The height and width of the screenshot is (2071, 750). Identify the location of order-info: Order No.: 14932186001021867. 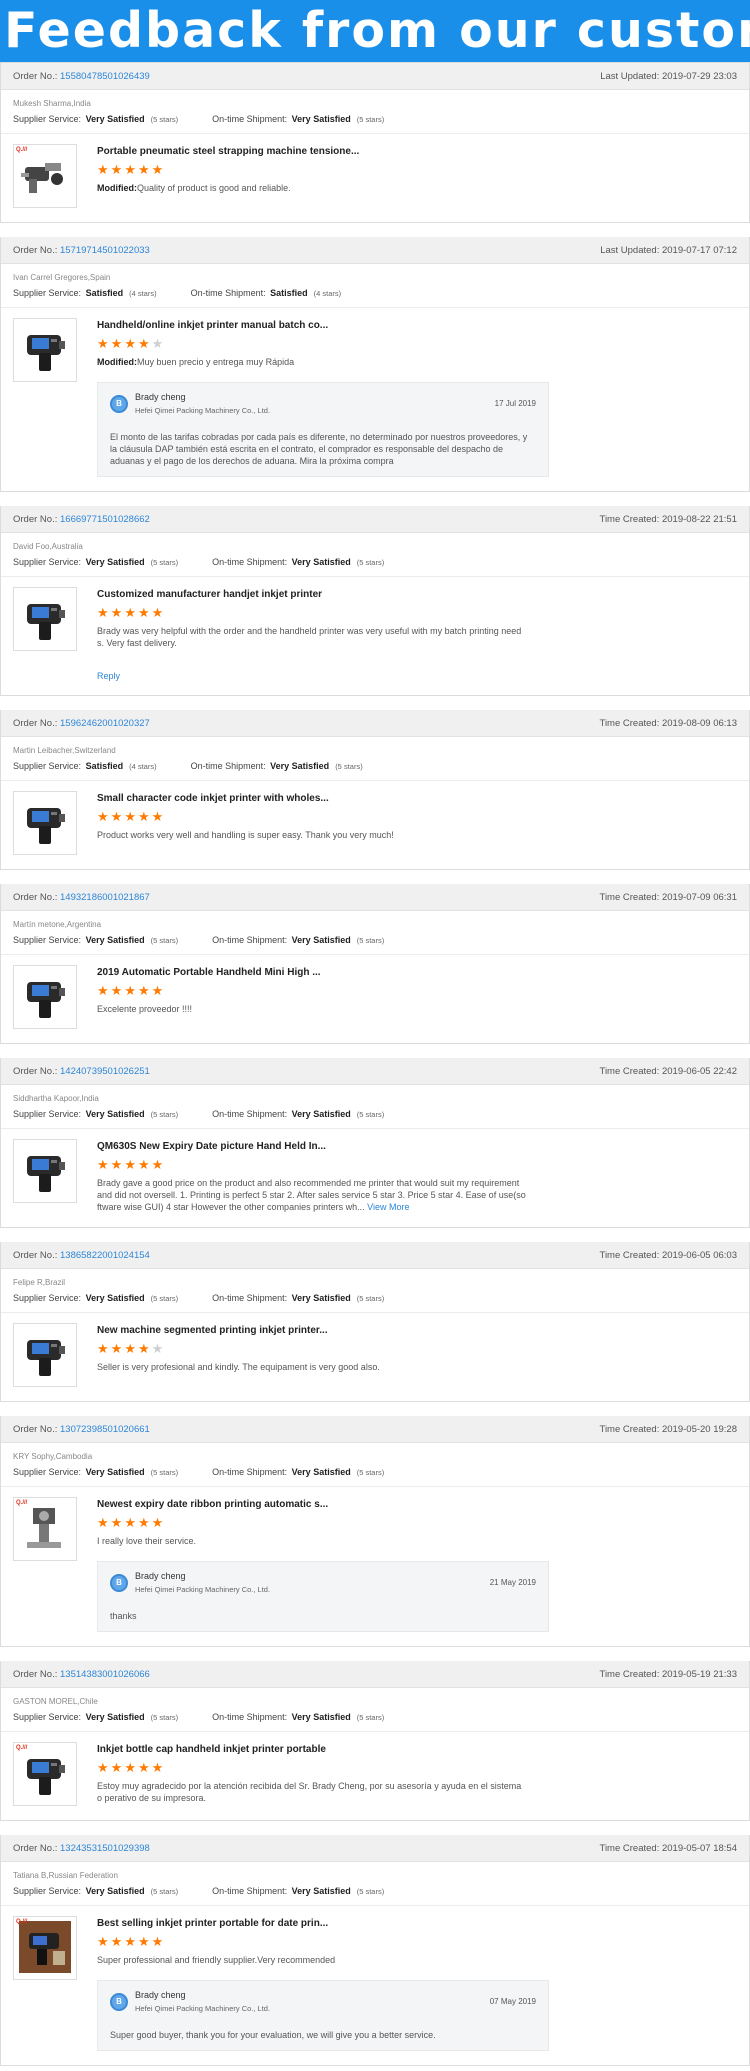
(81, 897).